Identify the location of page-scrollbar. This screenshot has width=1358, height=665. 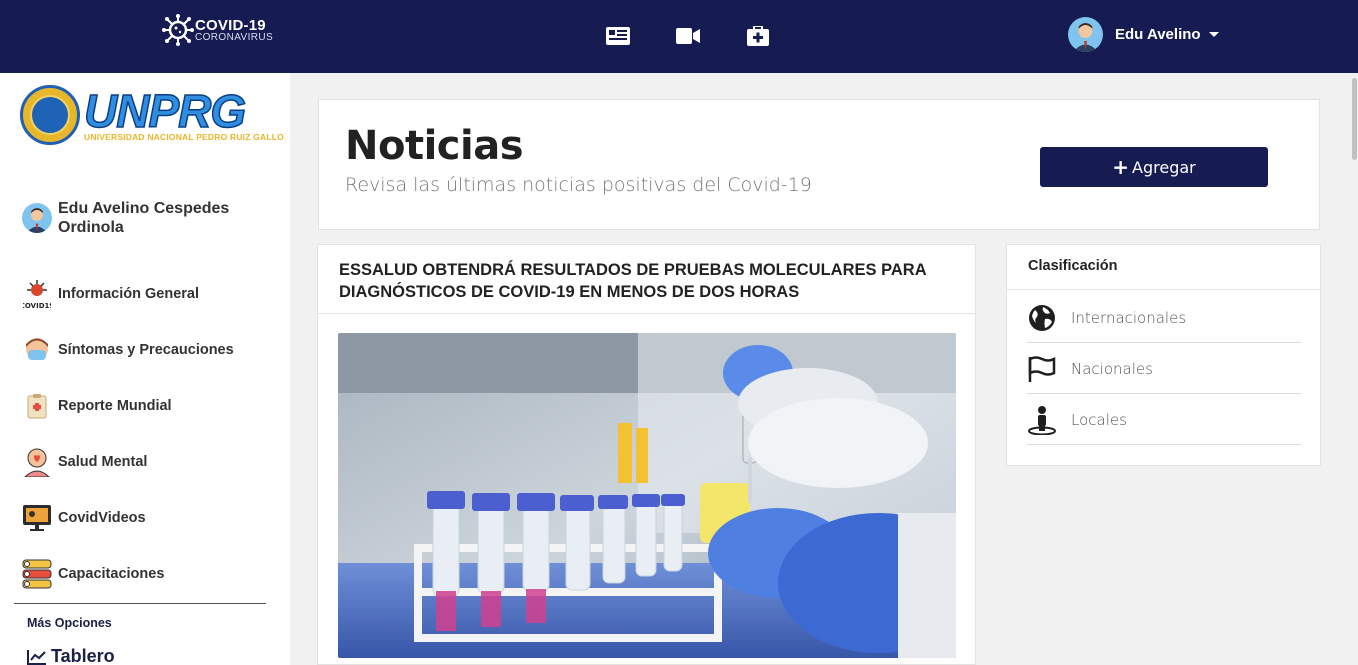
(1354, 369).